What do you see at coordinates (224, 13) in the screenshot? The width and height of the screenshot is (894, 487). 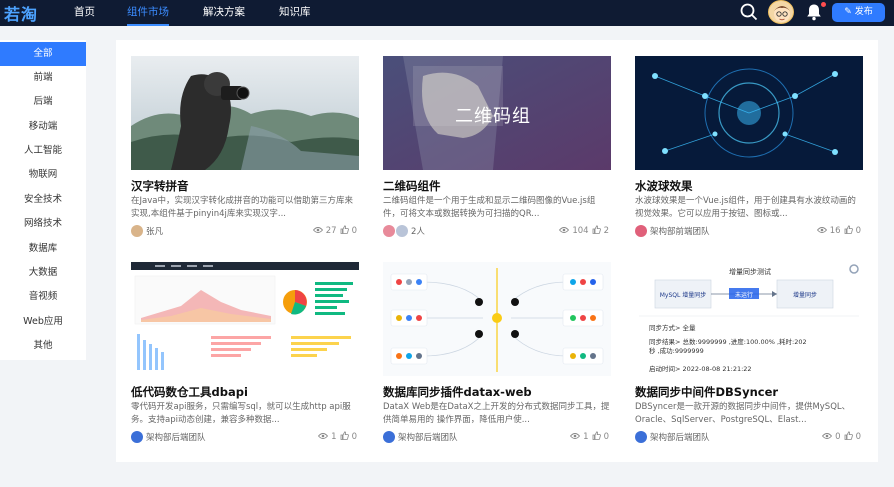 I see `nav-solutions: 解决方案` at bounding box center [224, 13].